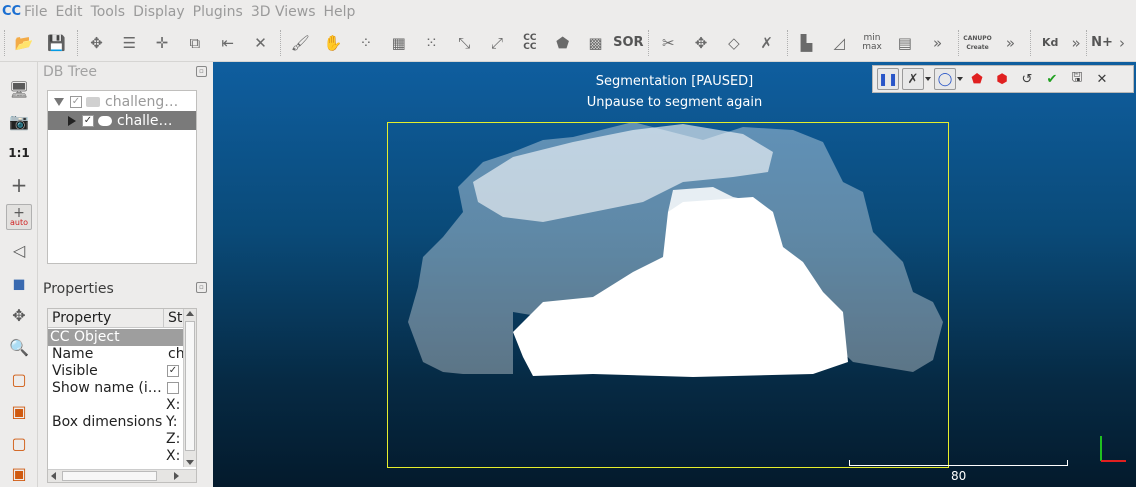  I want to click on confirm-button: ✔, so click(1052, 79).